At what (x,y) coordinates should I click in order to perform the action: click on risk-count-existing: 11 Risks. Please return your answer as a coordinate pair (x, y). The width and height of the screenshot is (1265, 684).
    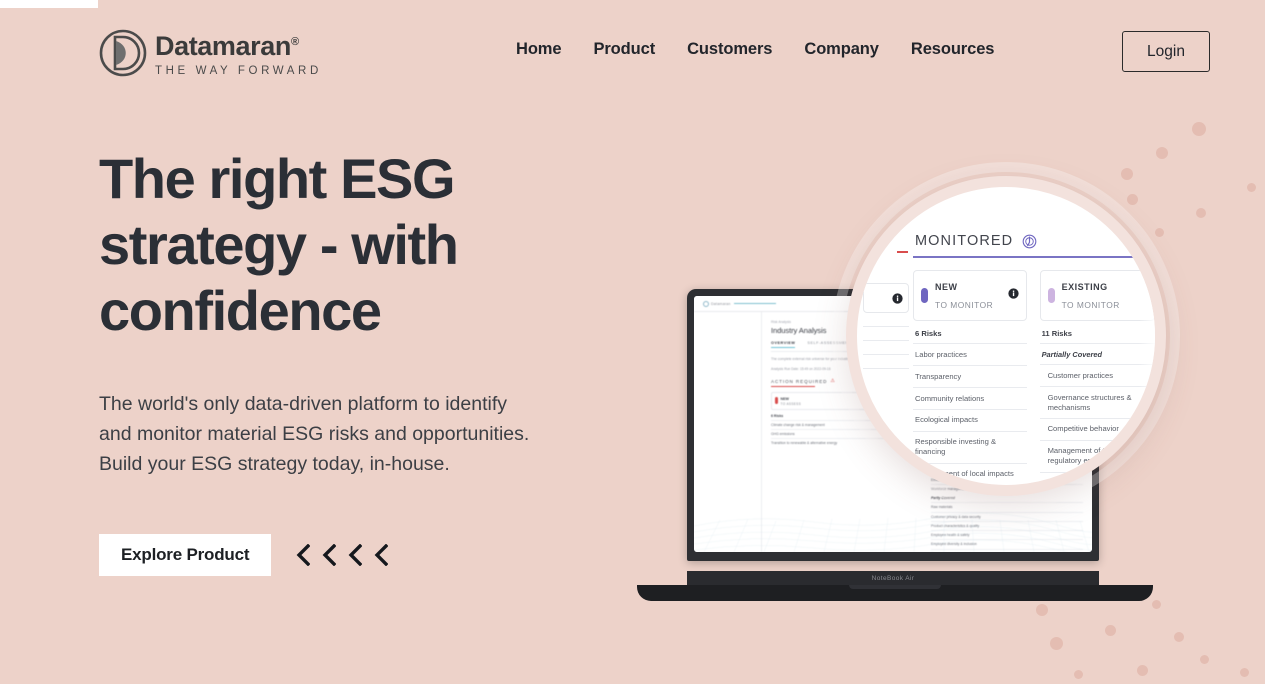
    Looking at the image, I should click on (1056, 334).